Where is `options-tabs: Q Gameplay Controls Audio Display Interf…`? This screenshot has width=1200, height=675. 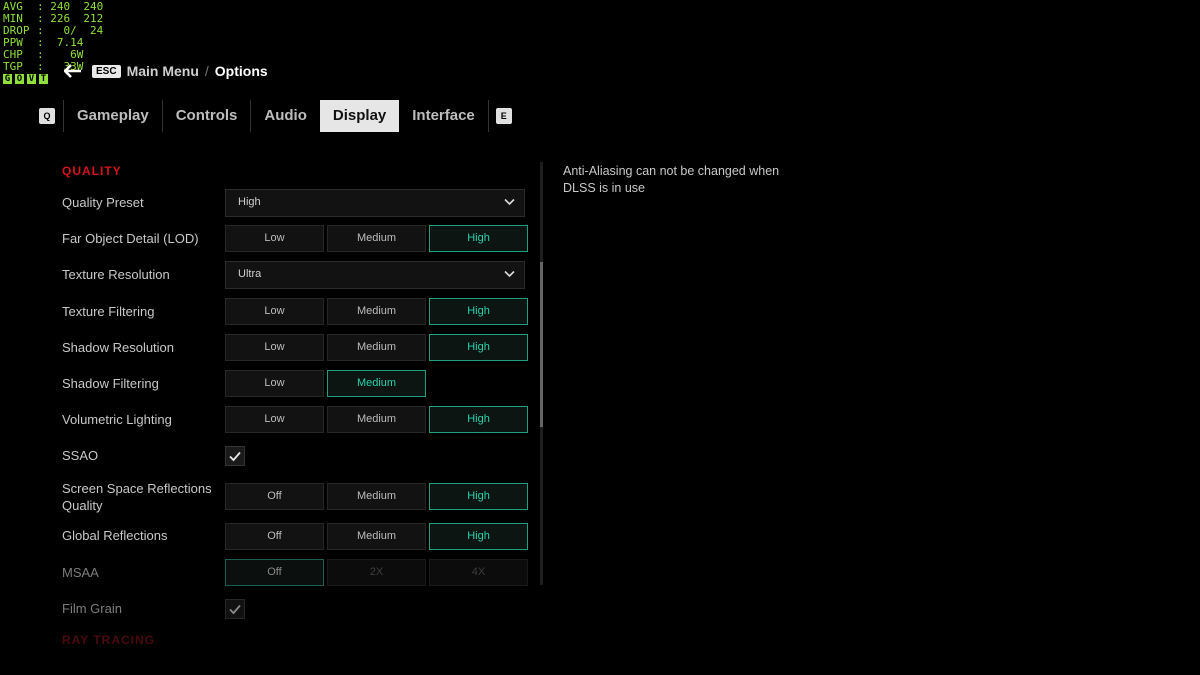
options-tabs: Q Gameplay Controls Audio Display Interf… is located at coordinates (275, 116).